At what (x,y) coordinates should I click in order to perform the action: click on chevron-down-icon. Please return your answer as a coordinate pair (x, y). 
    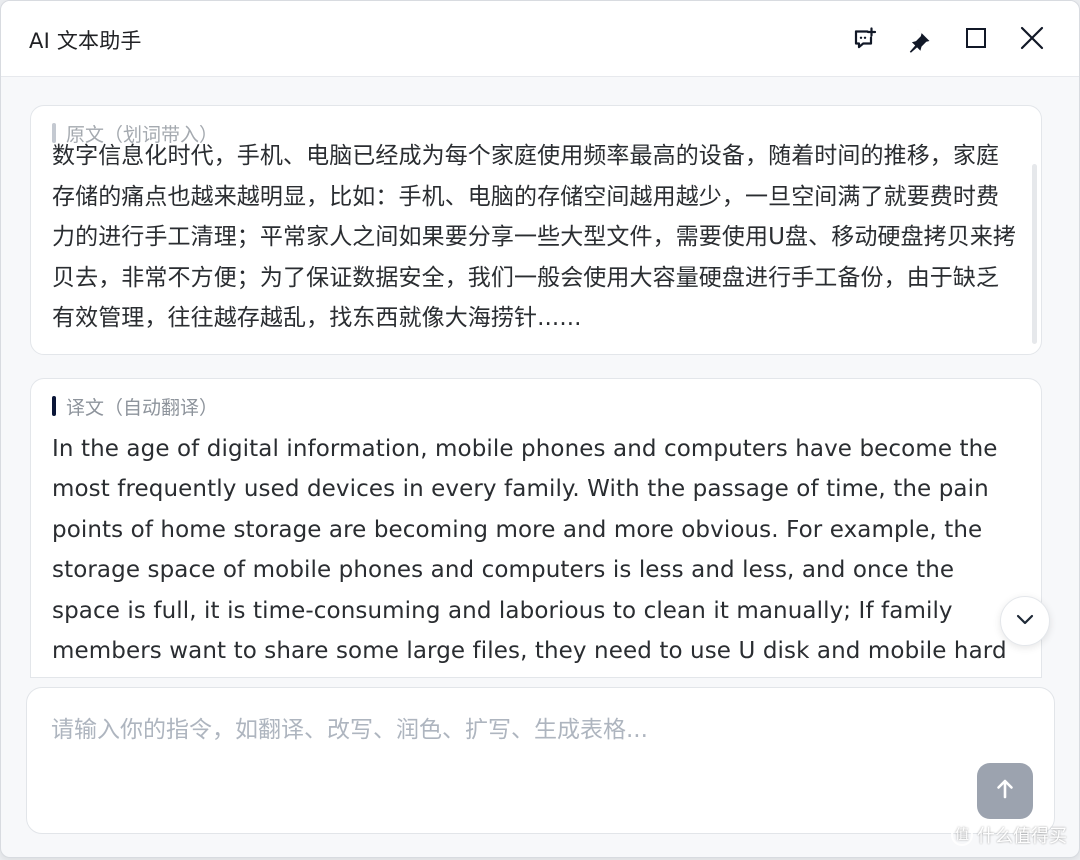
    Looking at the image, I should click on (1025, 621).